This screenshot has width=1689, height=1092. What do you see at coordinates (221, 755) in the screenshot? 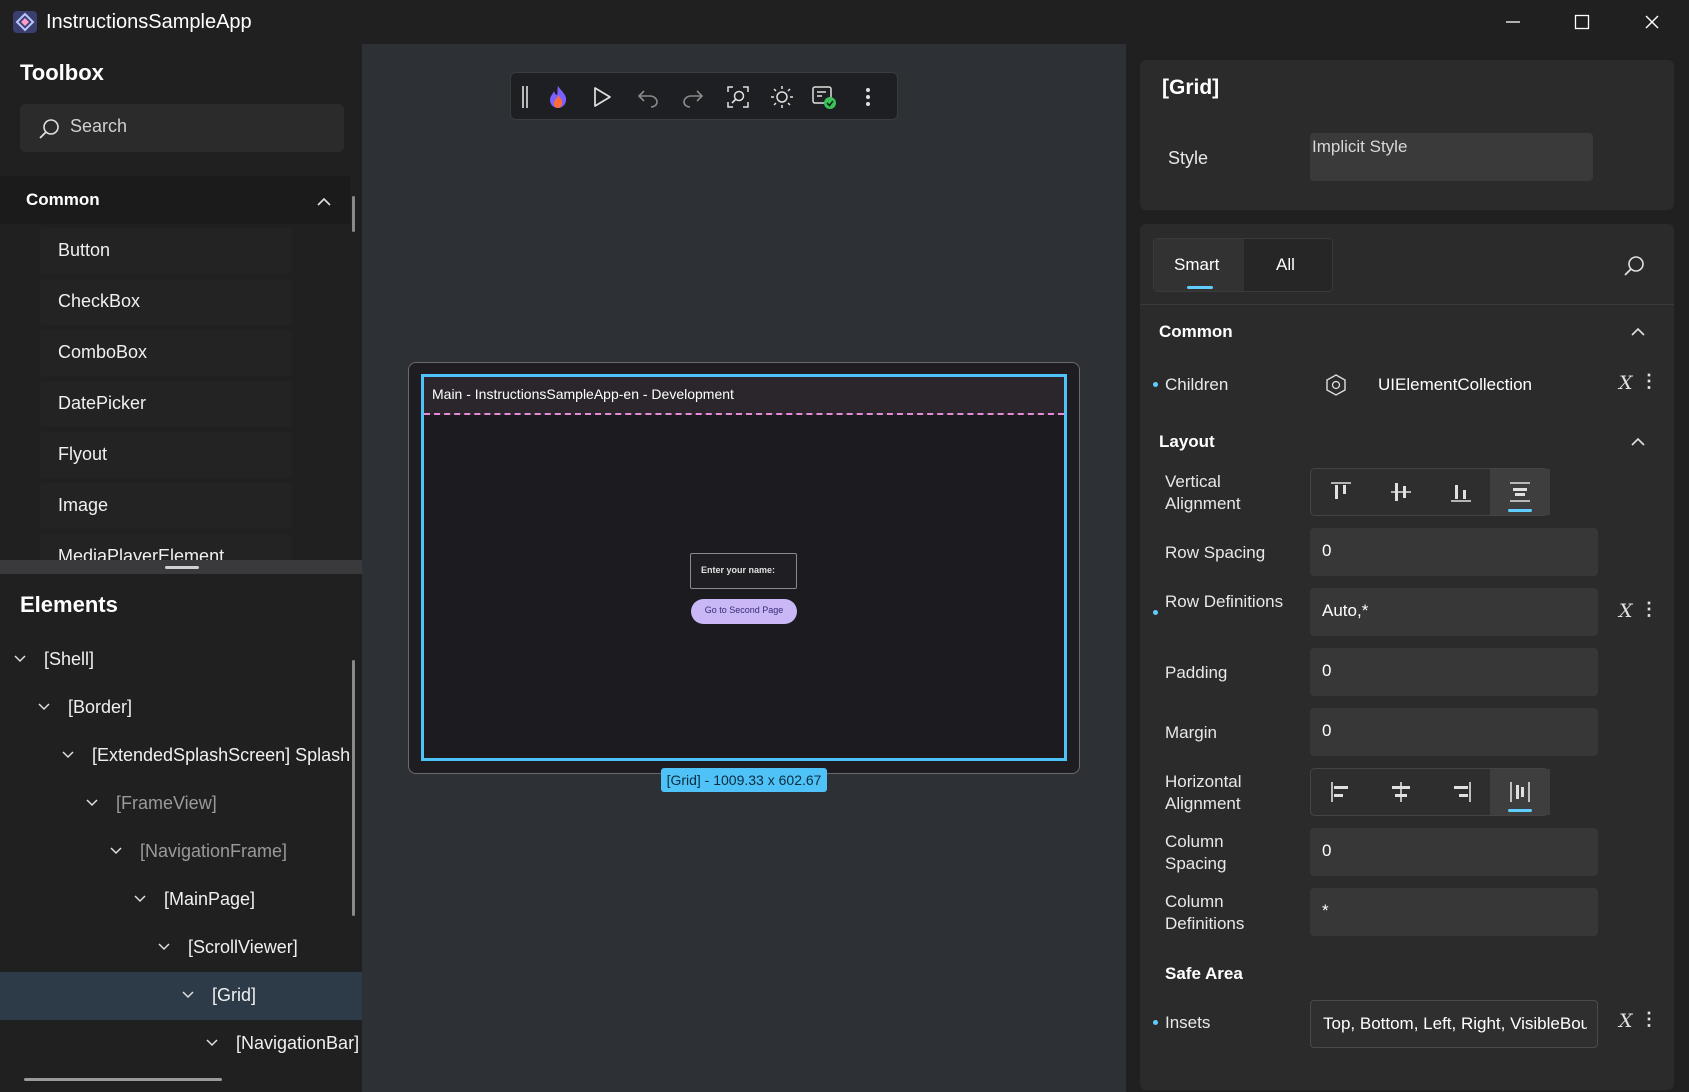
I see `tree-item-label: [ExtendedSplashScreen] Splash` at bounding box center [221, 755].